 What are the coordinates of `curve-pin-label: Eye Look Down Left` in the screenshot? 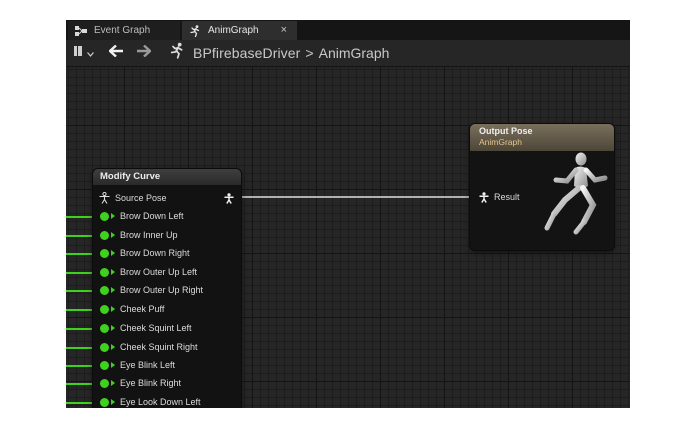 It's located at (160, 402).